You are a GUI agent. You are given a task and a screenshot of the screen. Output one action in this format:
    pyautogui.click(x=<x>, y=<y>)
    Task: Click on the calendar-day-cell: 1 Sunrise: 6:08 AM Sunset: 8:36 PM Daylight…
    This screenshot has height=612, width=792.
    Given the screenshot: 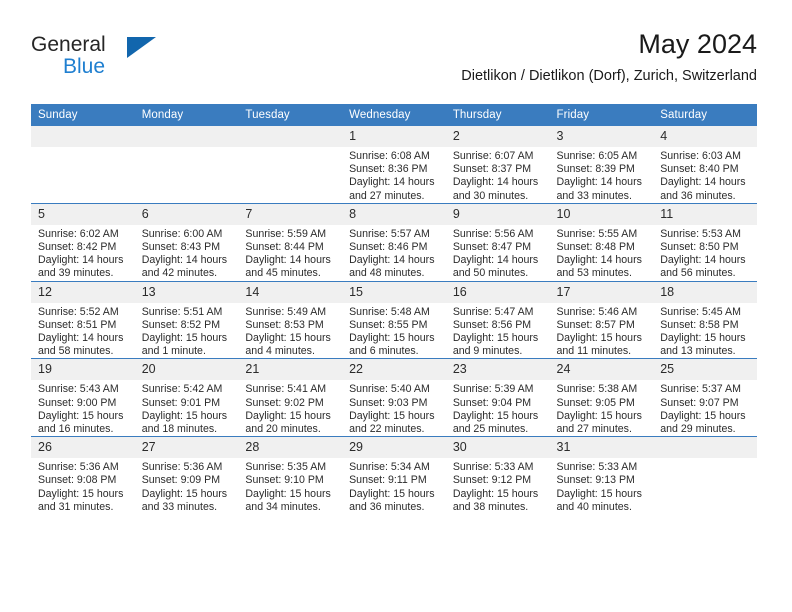 What is the action you would take?
    pyautogui.click(x=394, y=165)
    